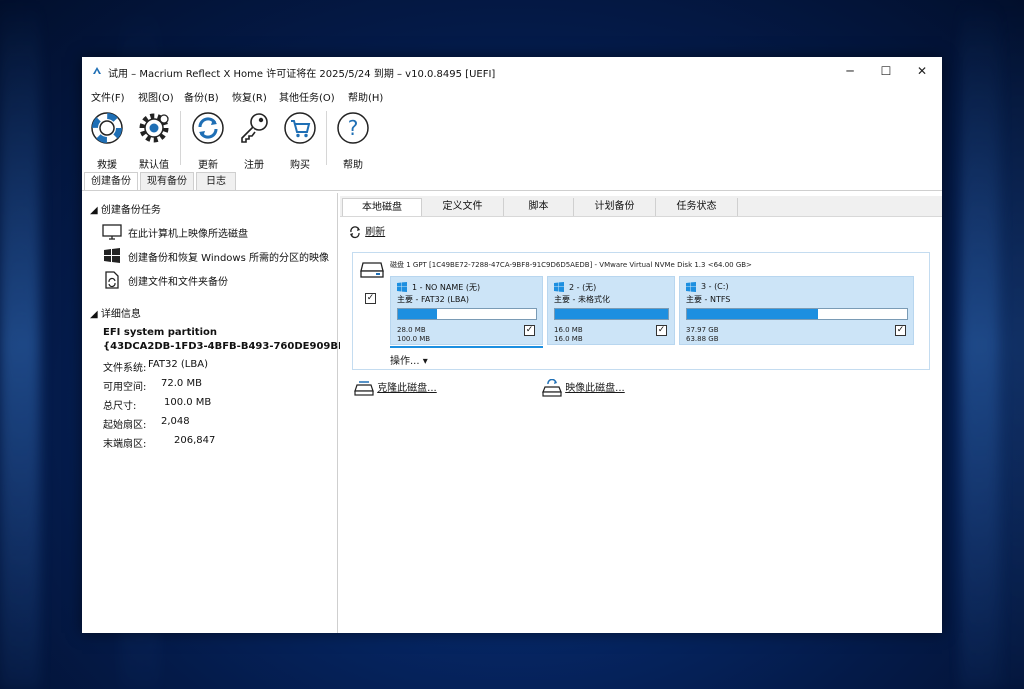  I want to click on menu-view: 视图(O), so click(156, 96).